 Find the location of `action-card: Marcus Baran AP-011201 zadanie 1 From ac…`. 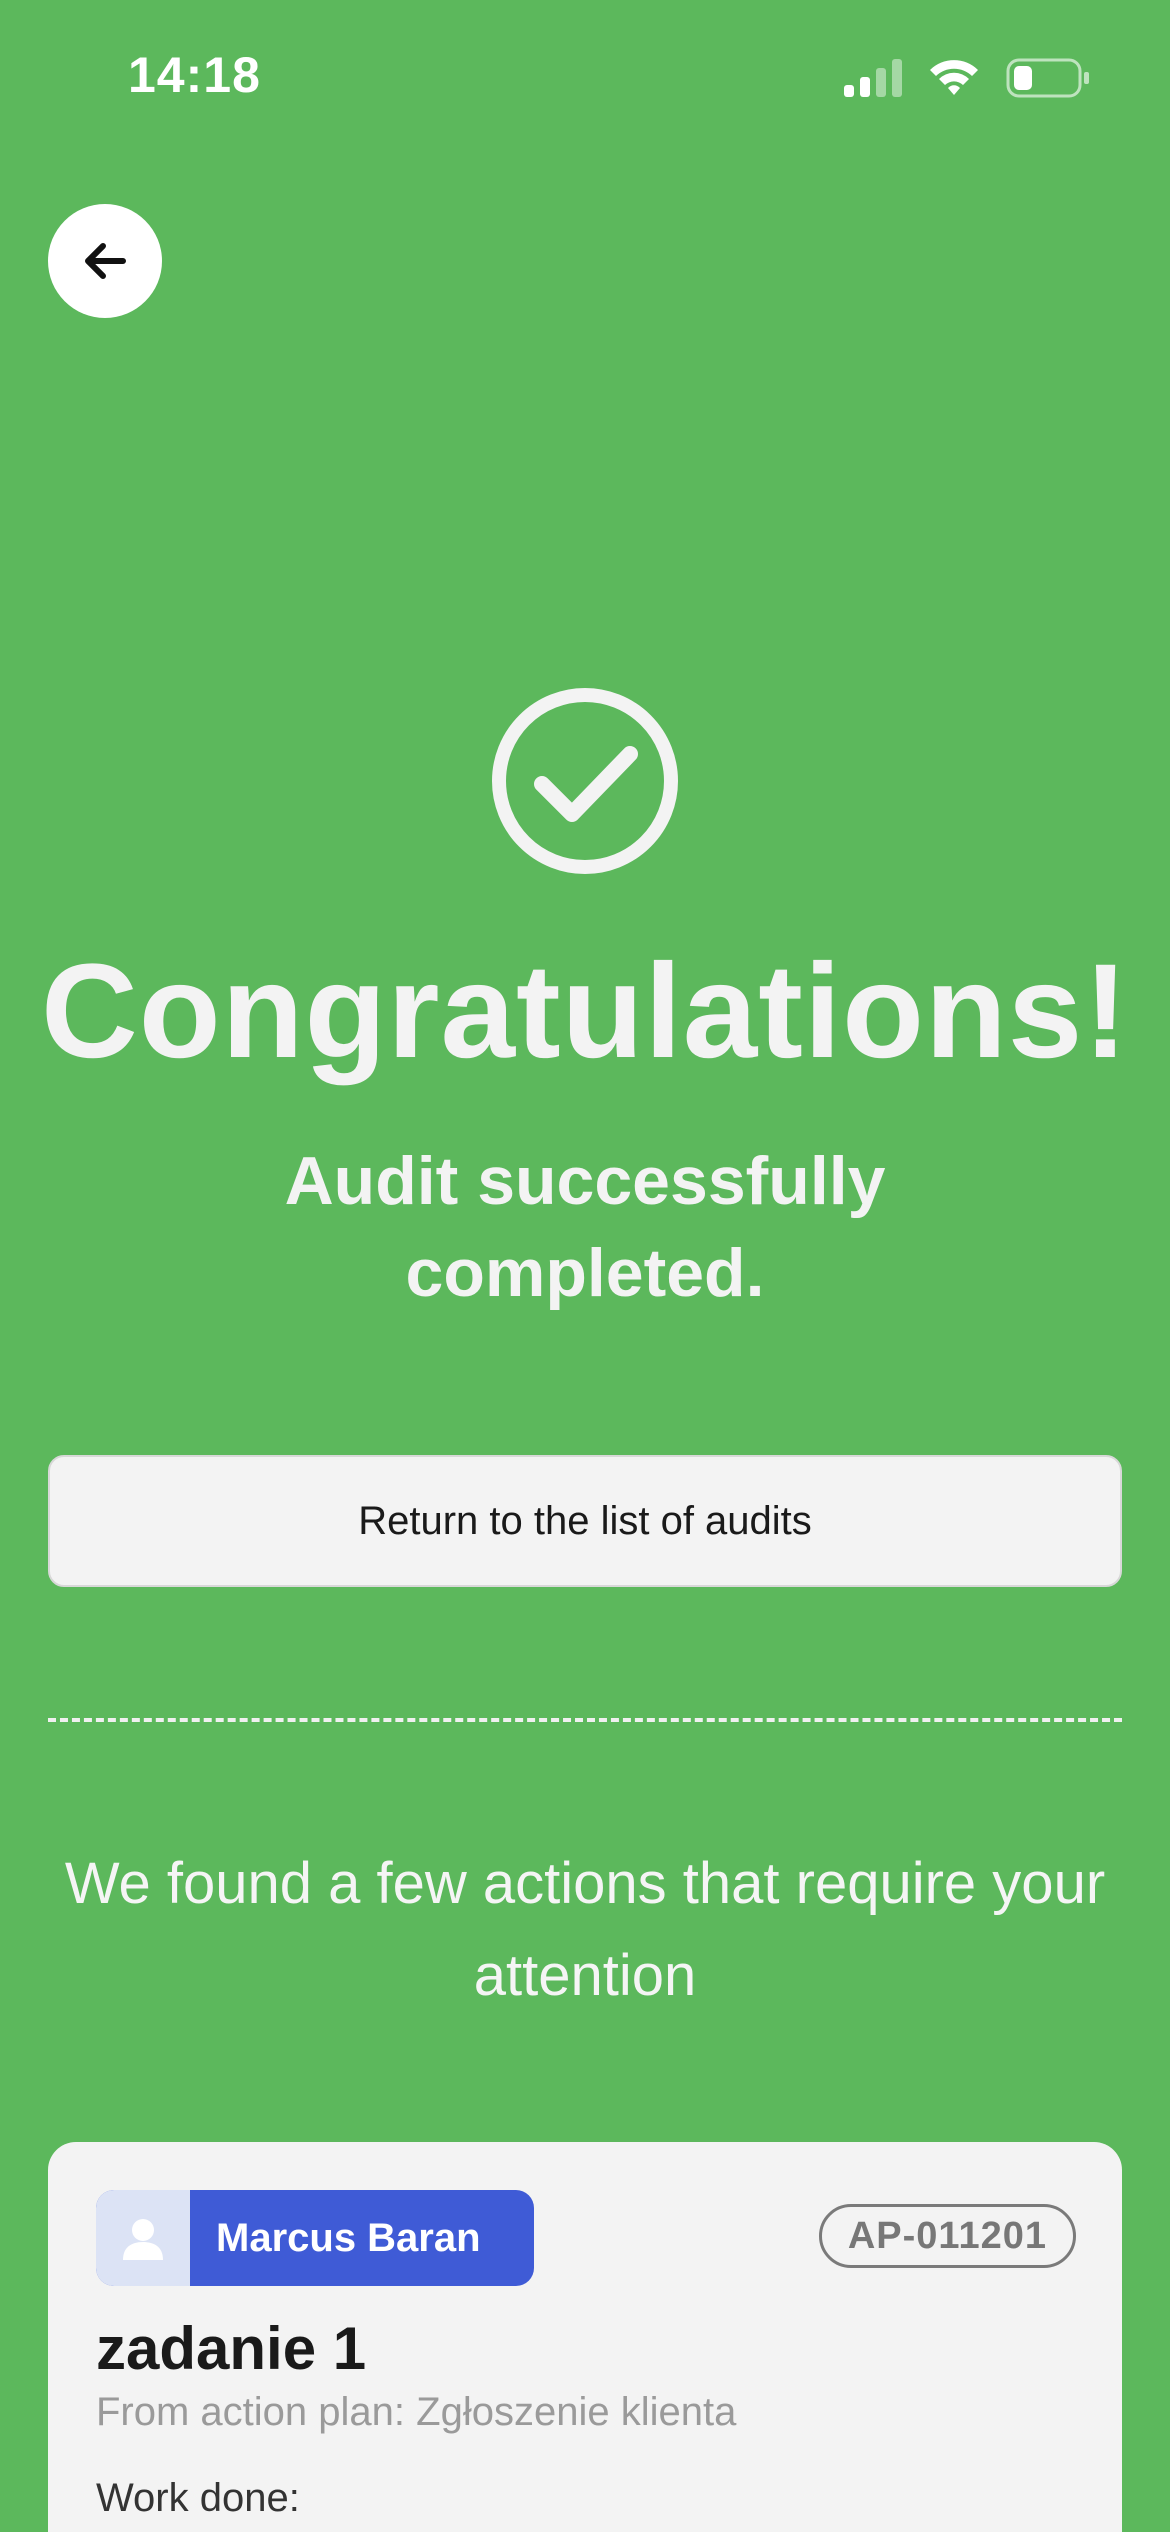

action-card: Marcus Baran AP-011201 zadanie 1 From ac… is located at coordinates (585, 2337).